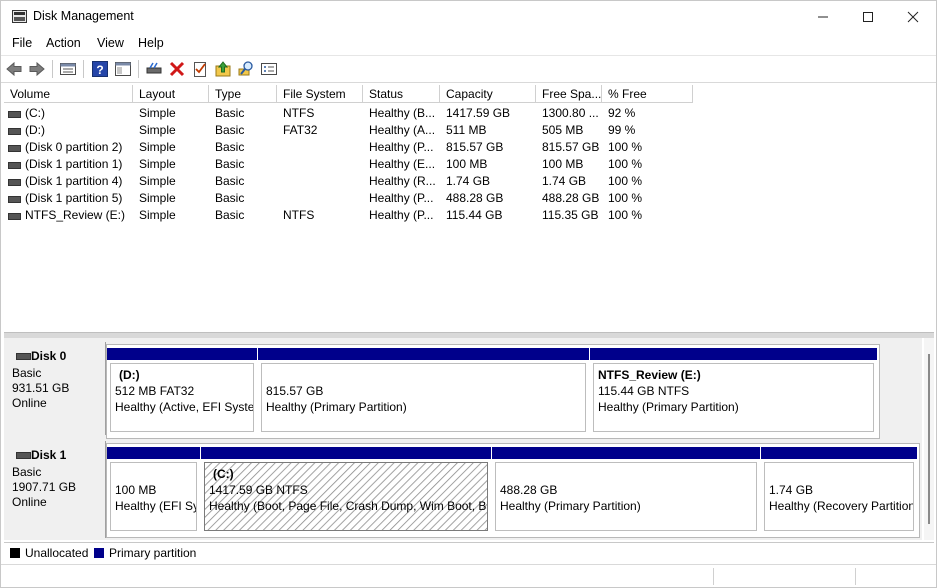 Image resolution: width=937 pixels, height=588 pixels. Describe the element at coordinates (478, 113) in the screenshot. I see `volume-capacity: 1417.59 GB` at that location.